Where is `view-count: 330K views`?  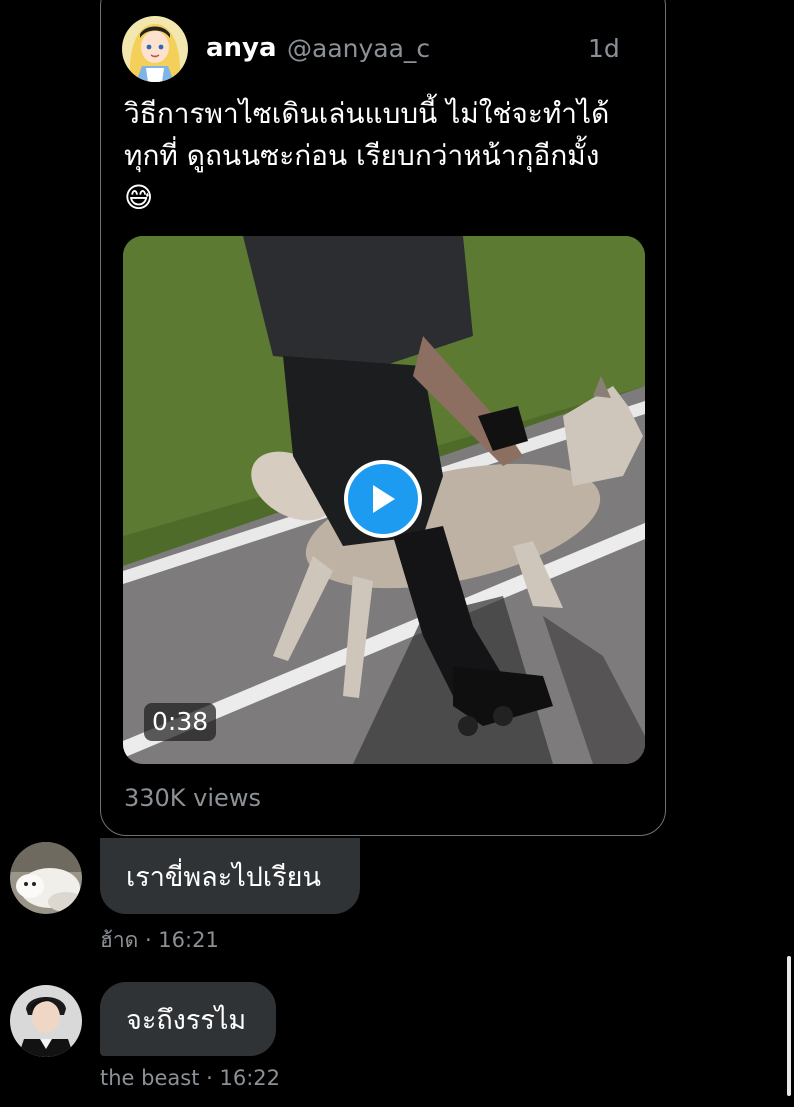 view-count: 330K views is located at coordinates (192, 798).